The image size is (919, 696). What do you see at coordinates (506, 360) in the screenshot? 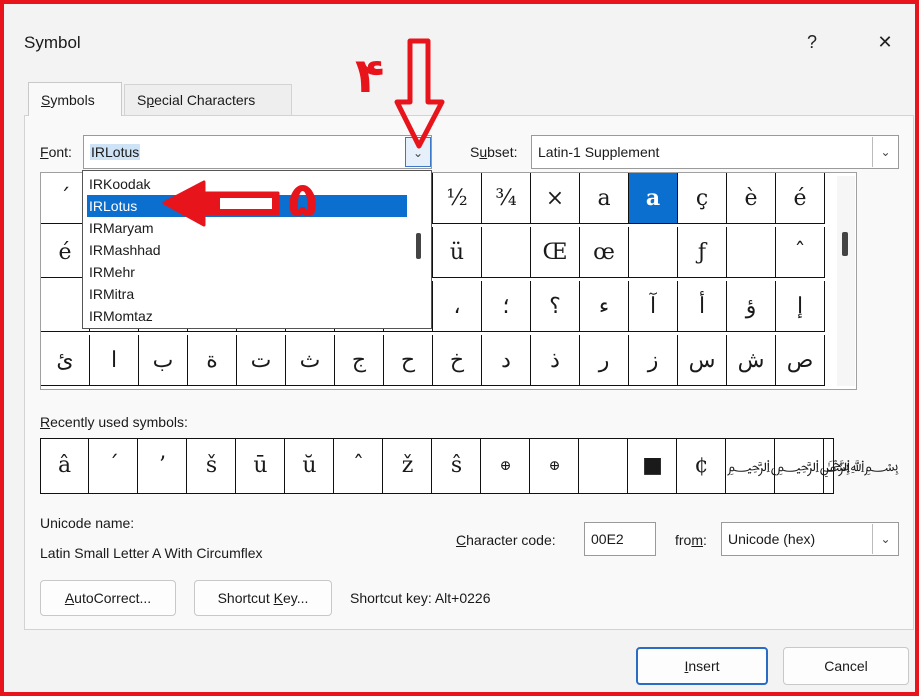
I see `symbol-cell: د` at bounding box center [506, 360].